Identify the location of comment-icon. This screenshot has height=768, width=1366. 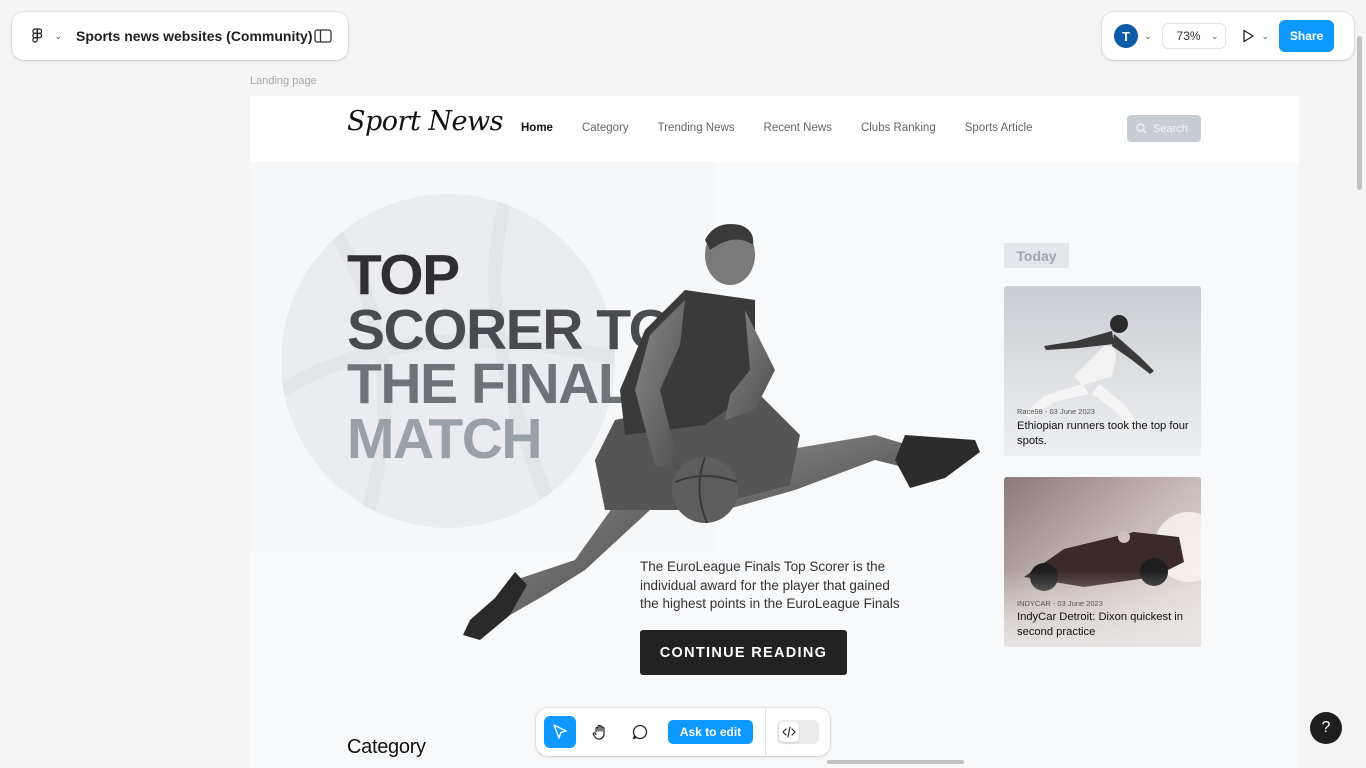
(640, 732).